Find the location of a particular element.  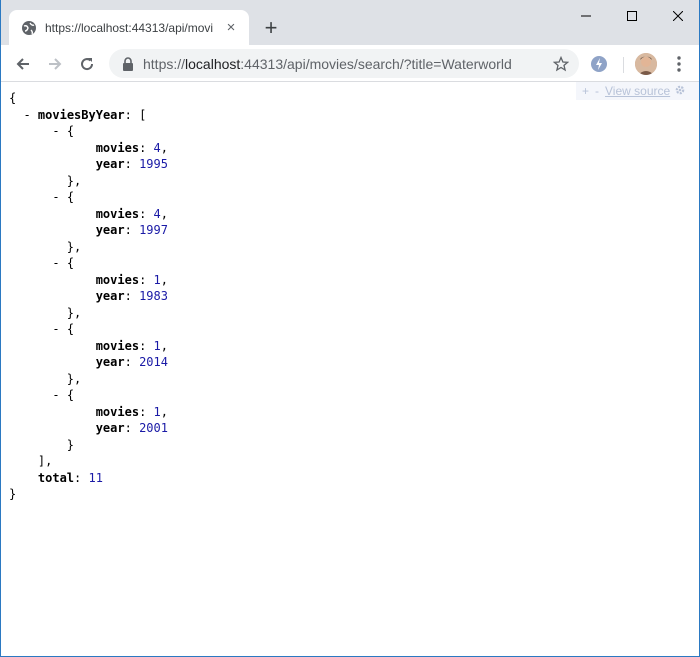

url-scheme: https:// is located at coordinates (164, 63).